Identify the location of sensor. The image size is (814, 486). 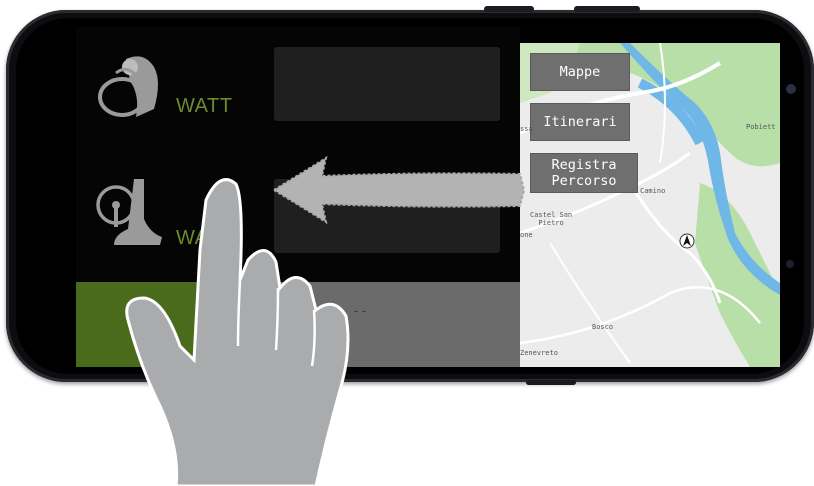
(790, 264).